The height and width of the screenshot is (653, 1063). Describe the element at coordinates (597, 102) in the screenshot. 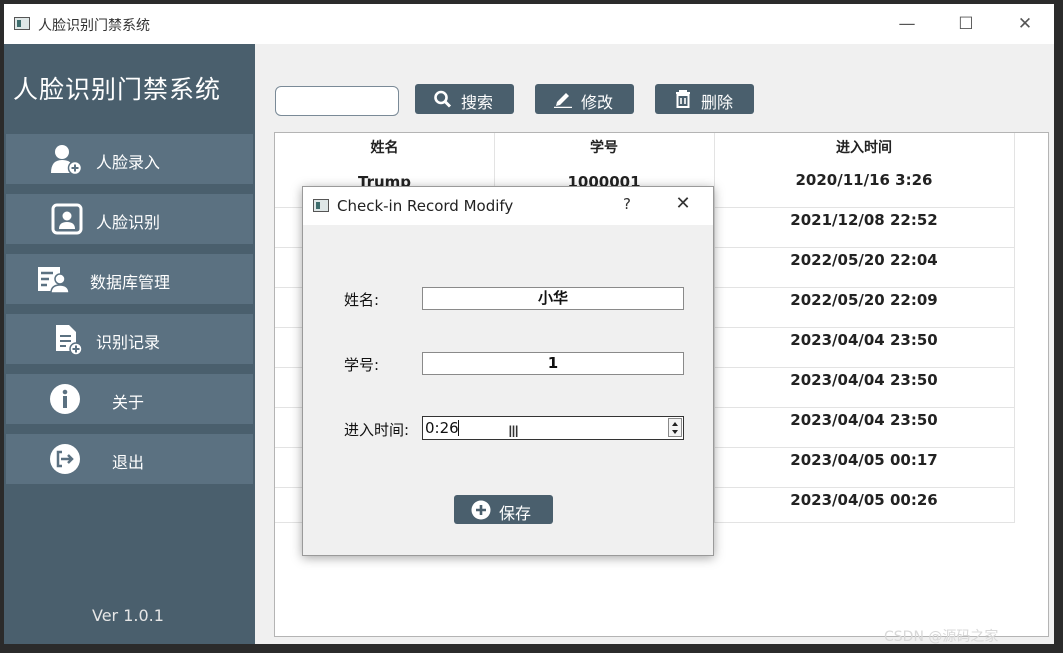

I see `edit-button-label: 修改` at that location.